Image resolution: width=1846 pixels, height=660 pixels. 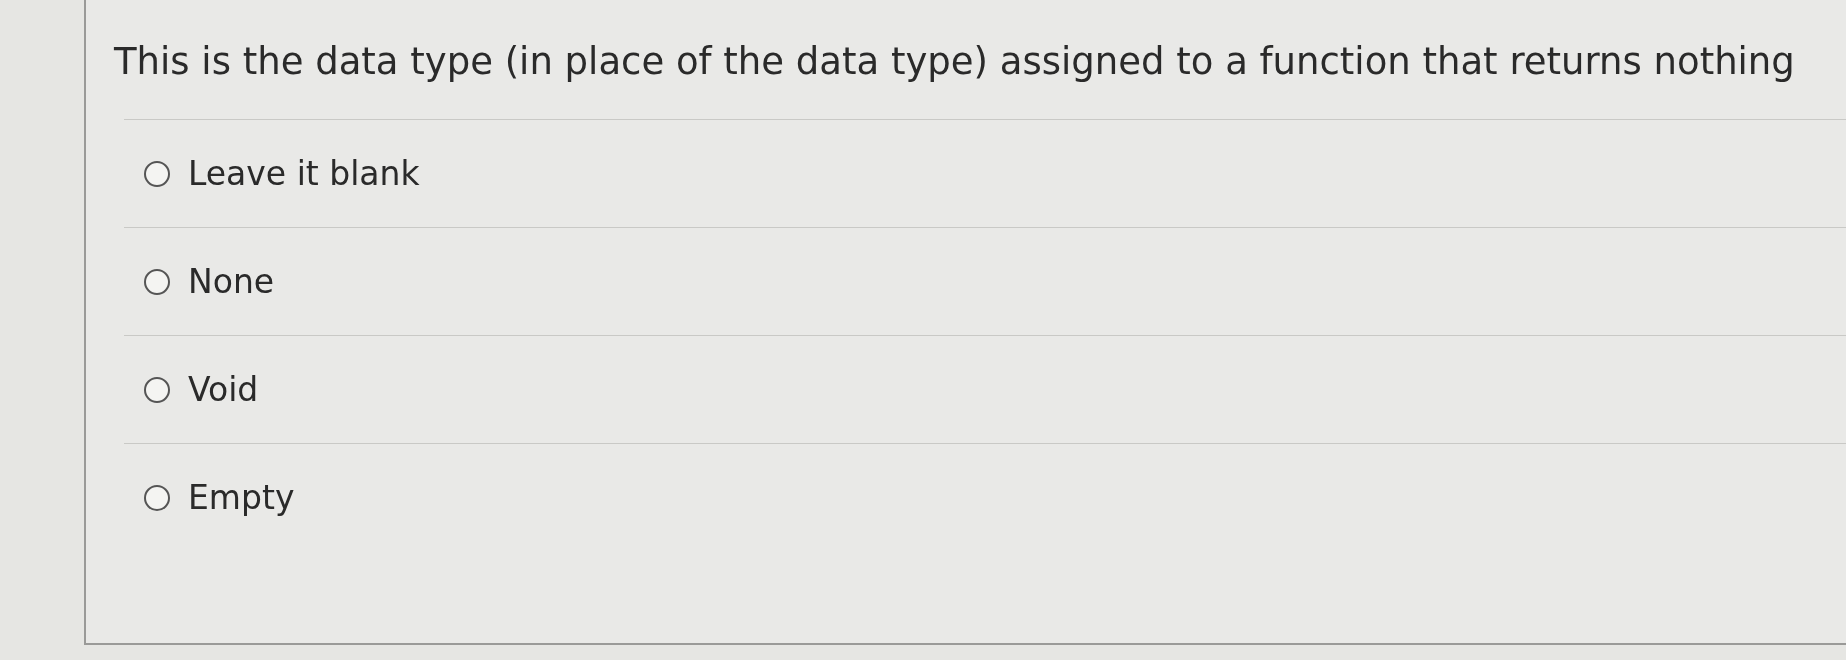 What do you see at coordinates (304, 173) in the screenshot?
I see `option-label: Leave it blank` at bounding box center [304, 173].